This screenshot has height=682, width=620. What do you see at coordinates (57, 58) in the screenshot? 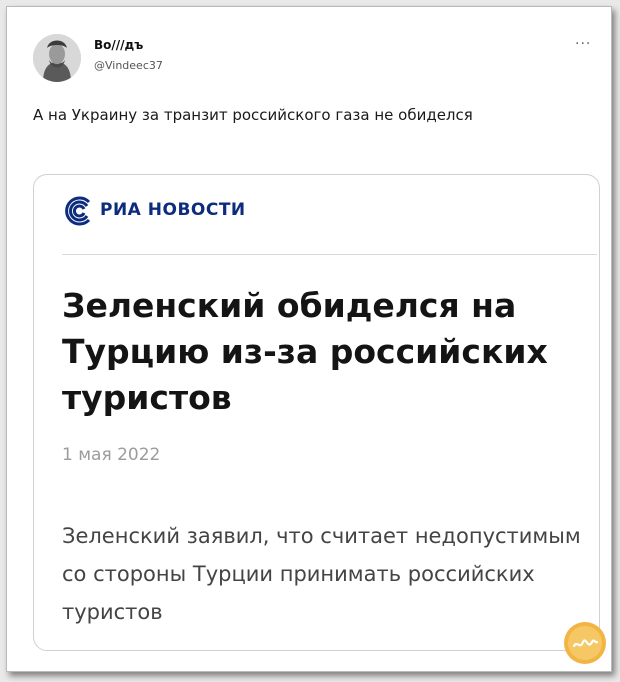
I see `user-avatar` at bounding box center [57, 58].